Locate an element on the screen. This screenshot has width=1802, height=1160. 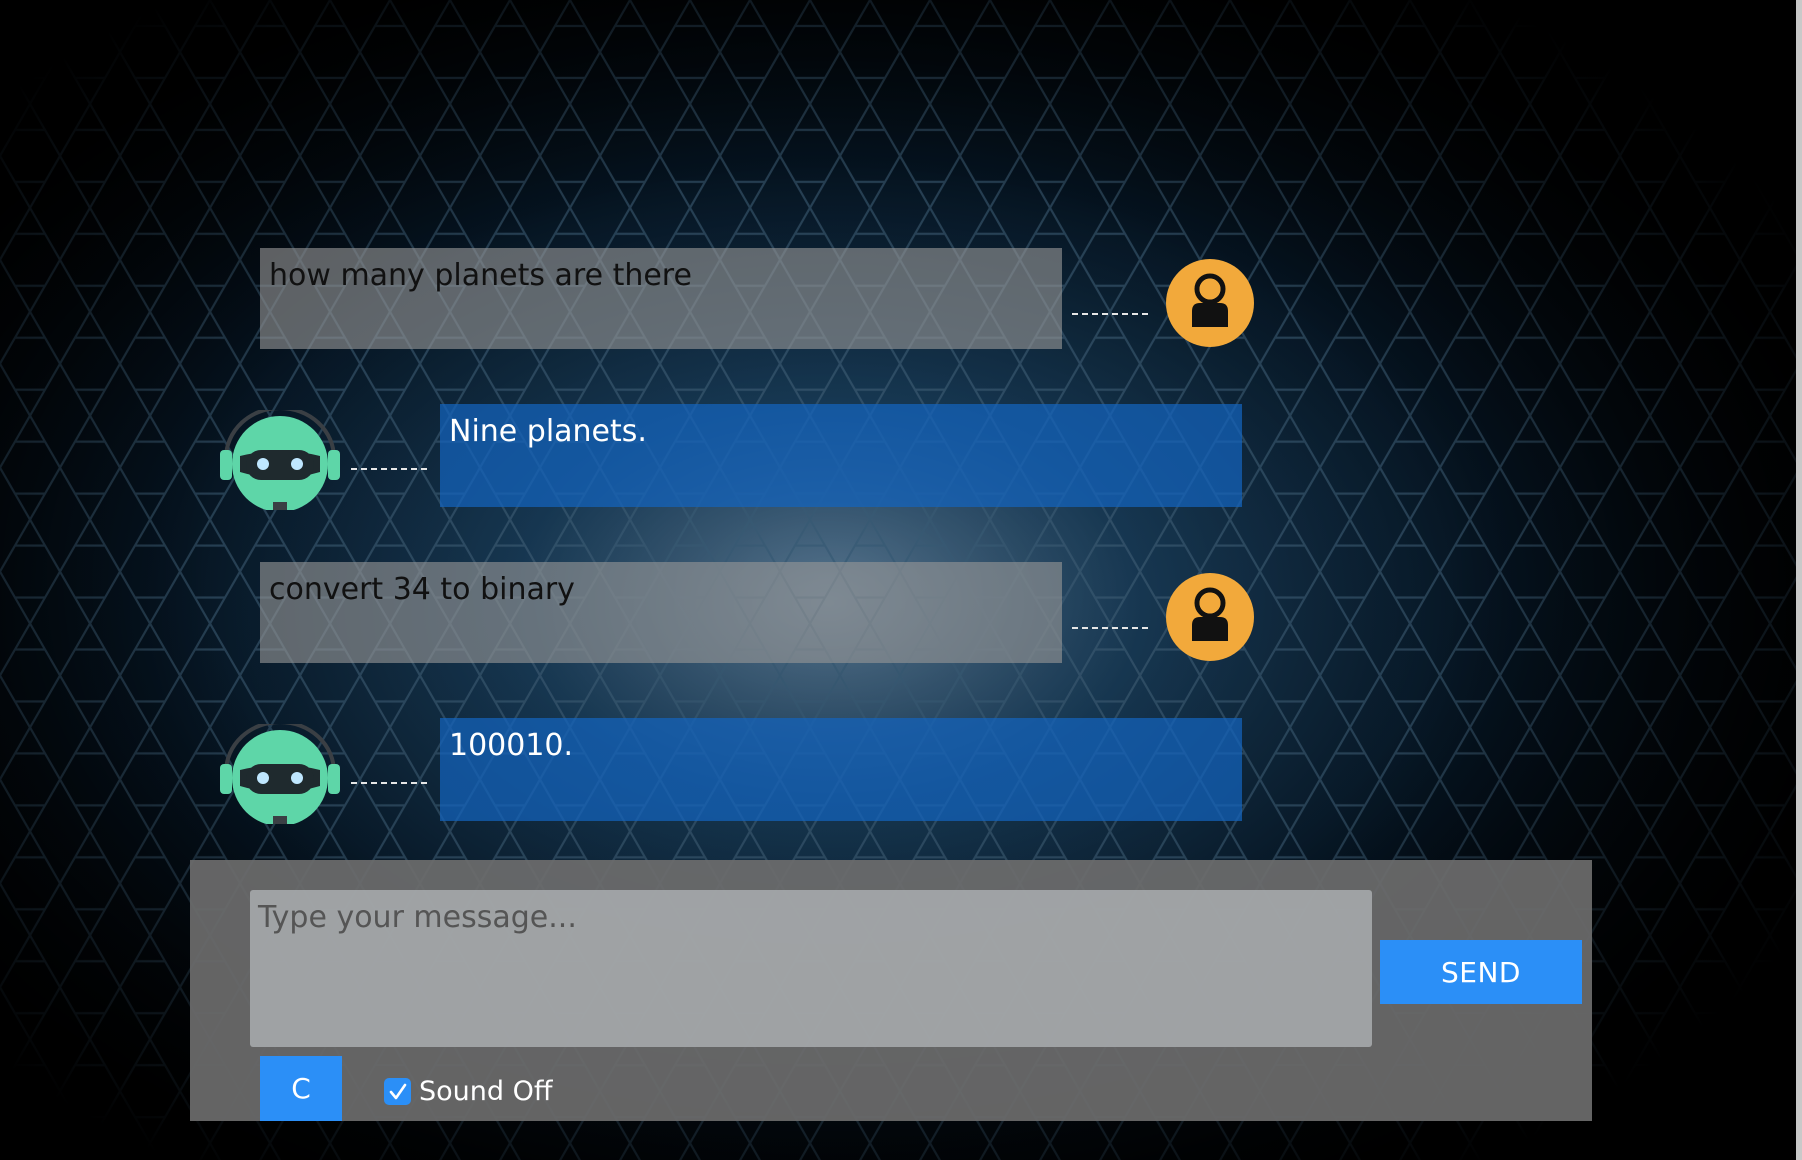
user-message-bubble: convert 34 to binary is located at coordinates (661, 612).